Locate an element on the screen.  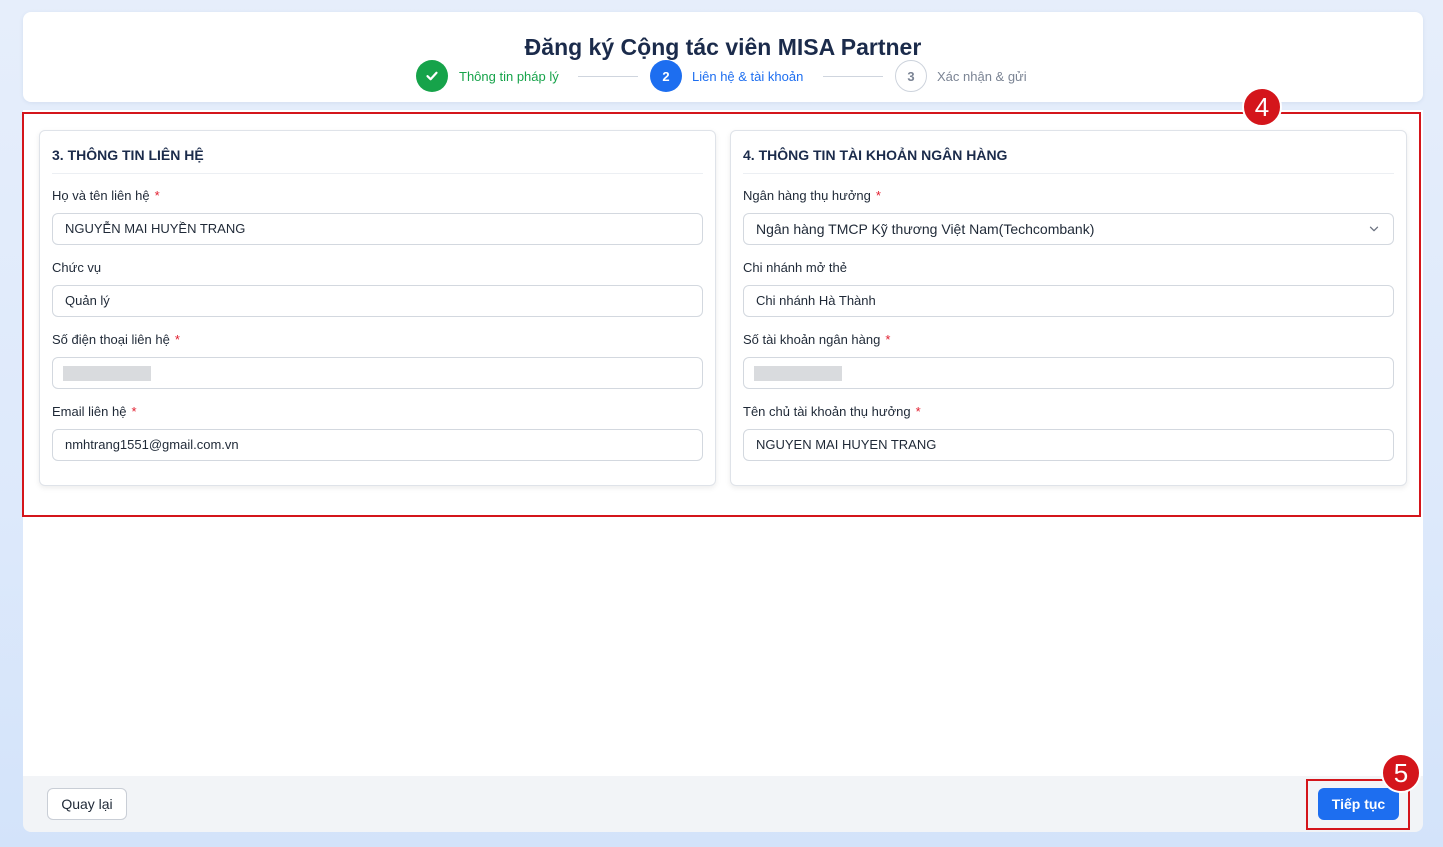
position-input: Quản lý is located at coordinates (377, 301).